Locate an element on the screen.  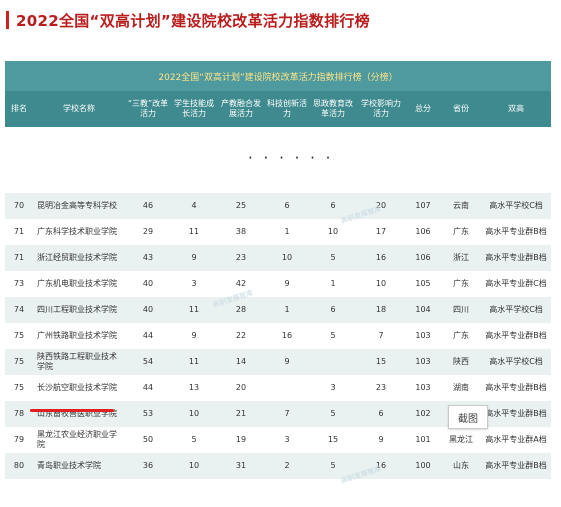
cell-school-influence: 7 is located at coordinates (381, 335).